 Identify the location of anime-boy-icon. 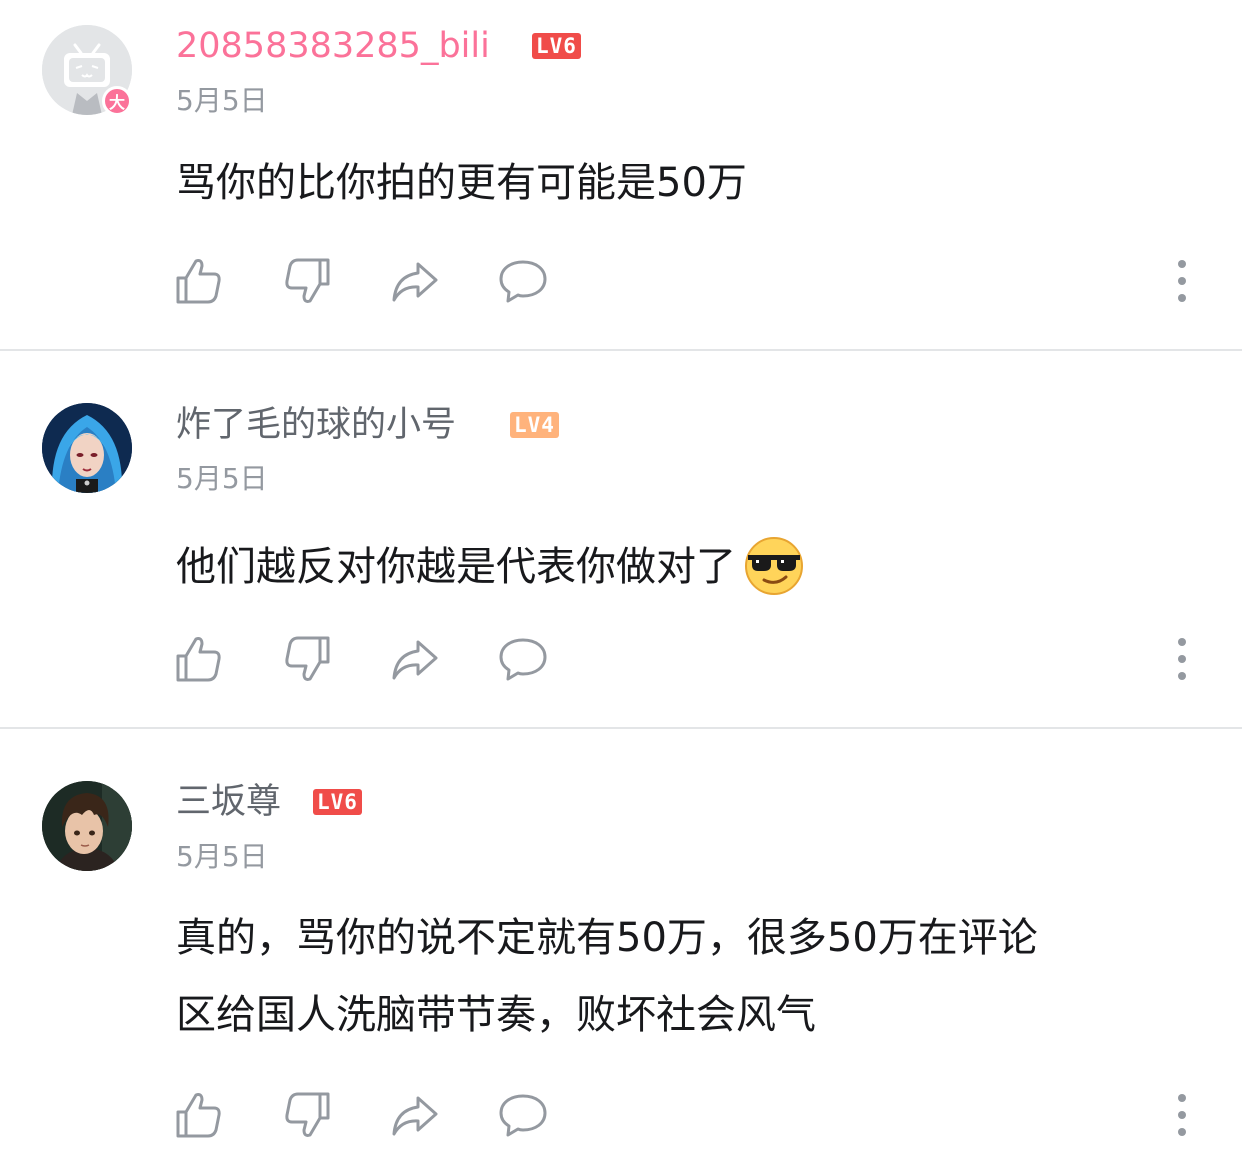
(87, 826).